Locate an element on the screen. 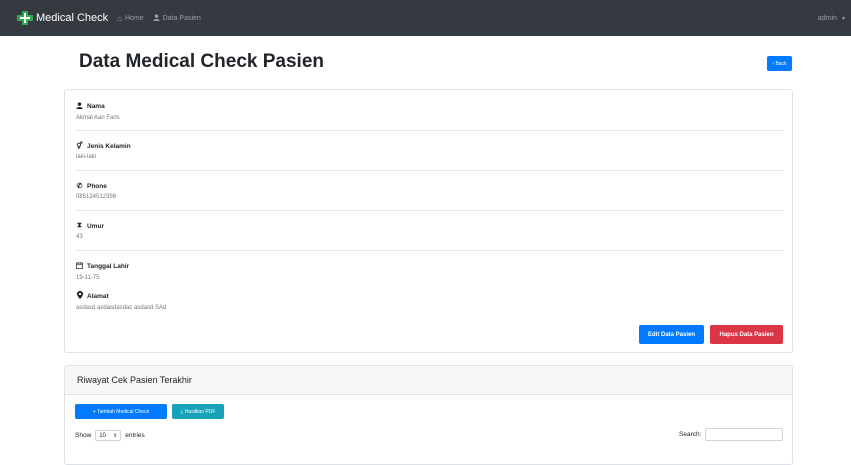 Image resolution: width=851 pixels, height=465 pixels. page-title: Data Medical Check Pasien is located at coordinates (201, 61).